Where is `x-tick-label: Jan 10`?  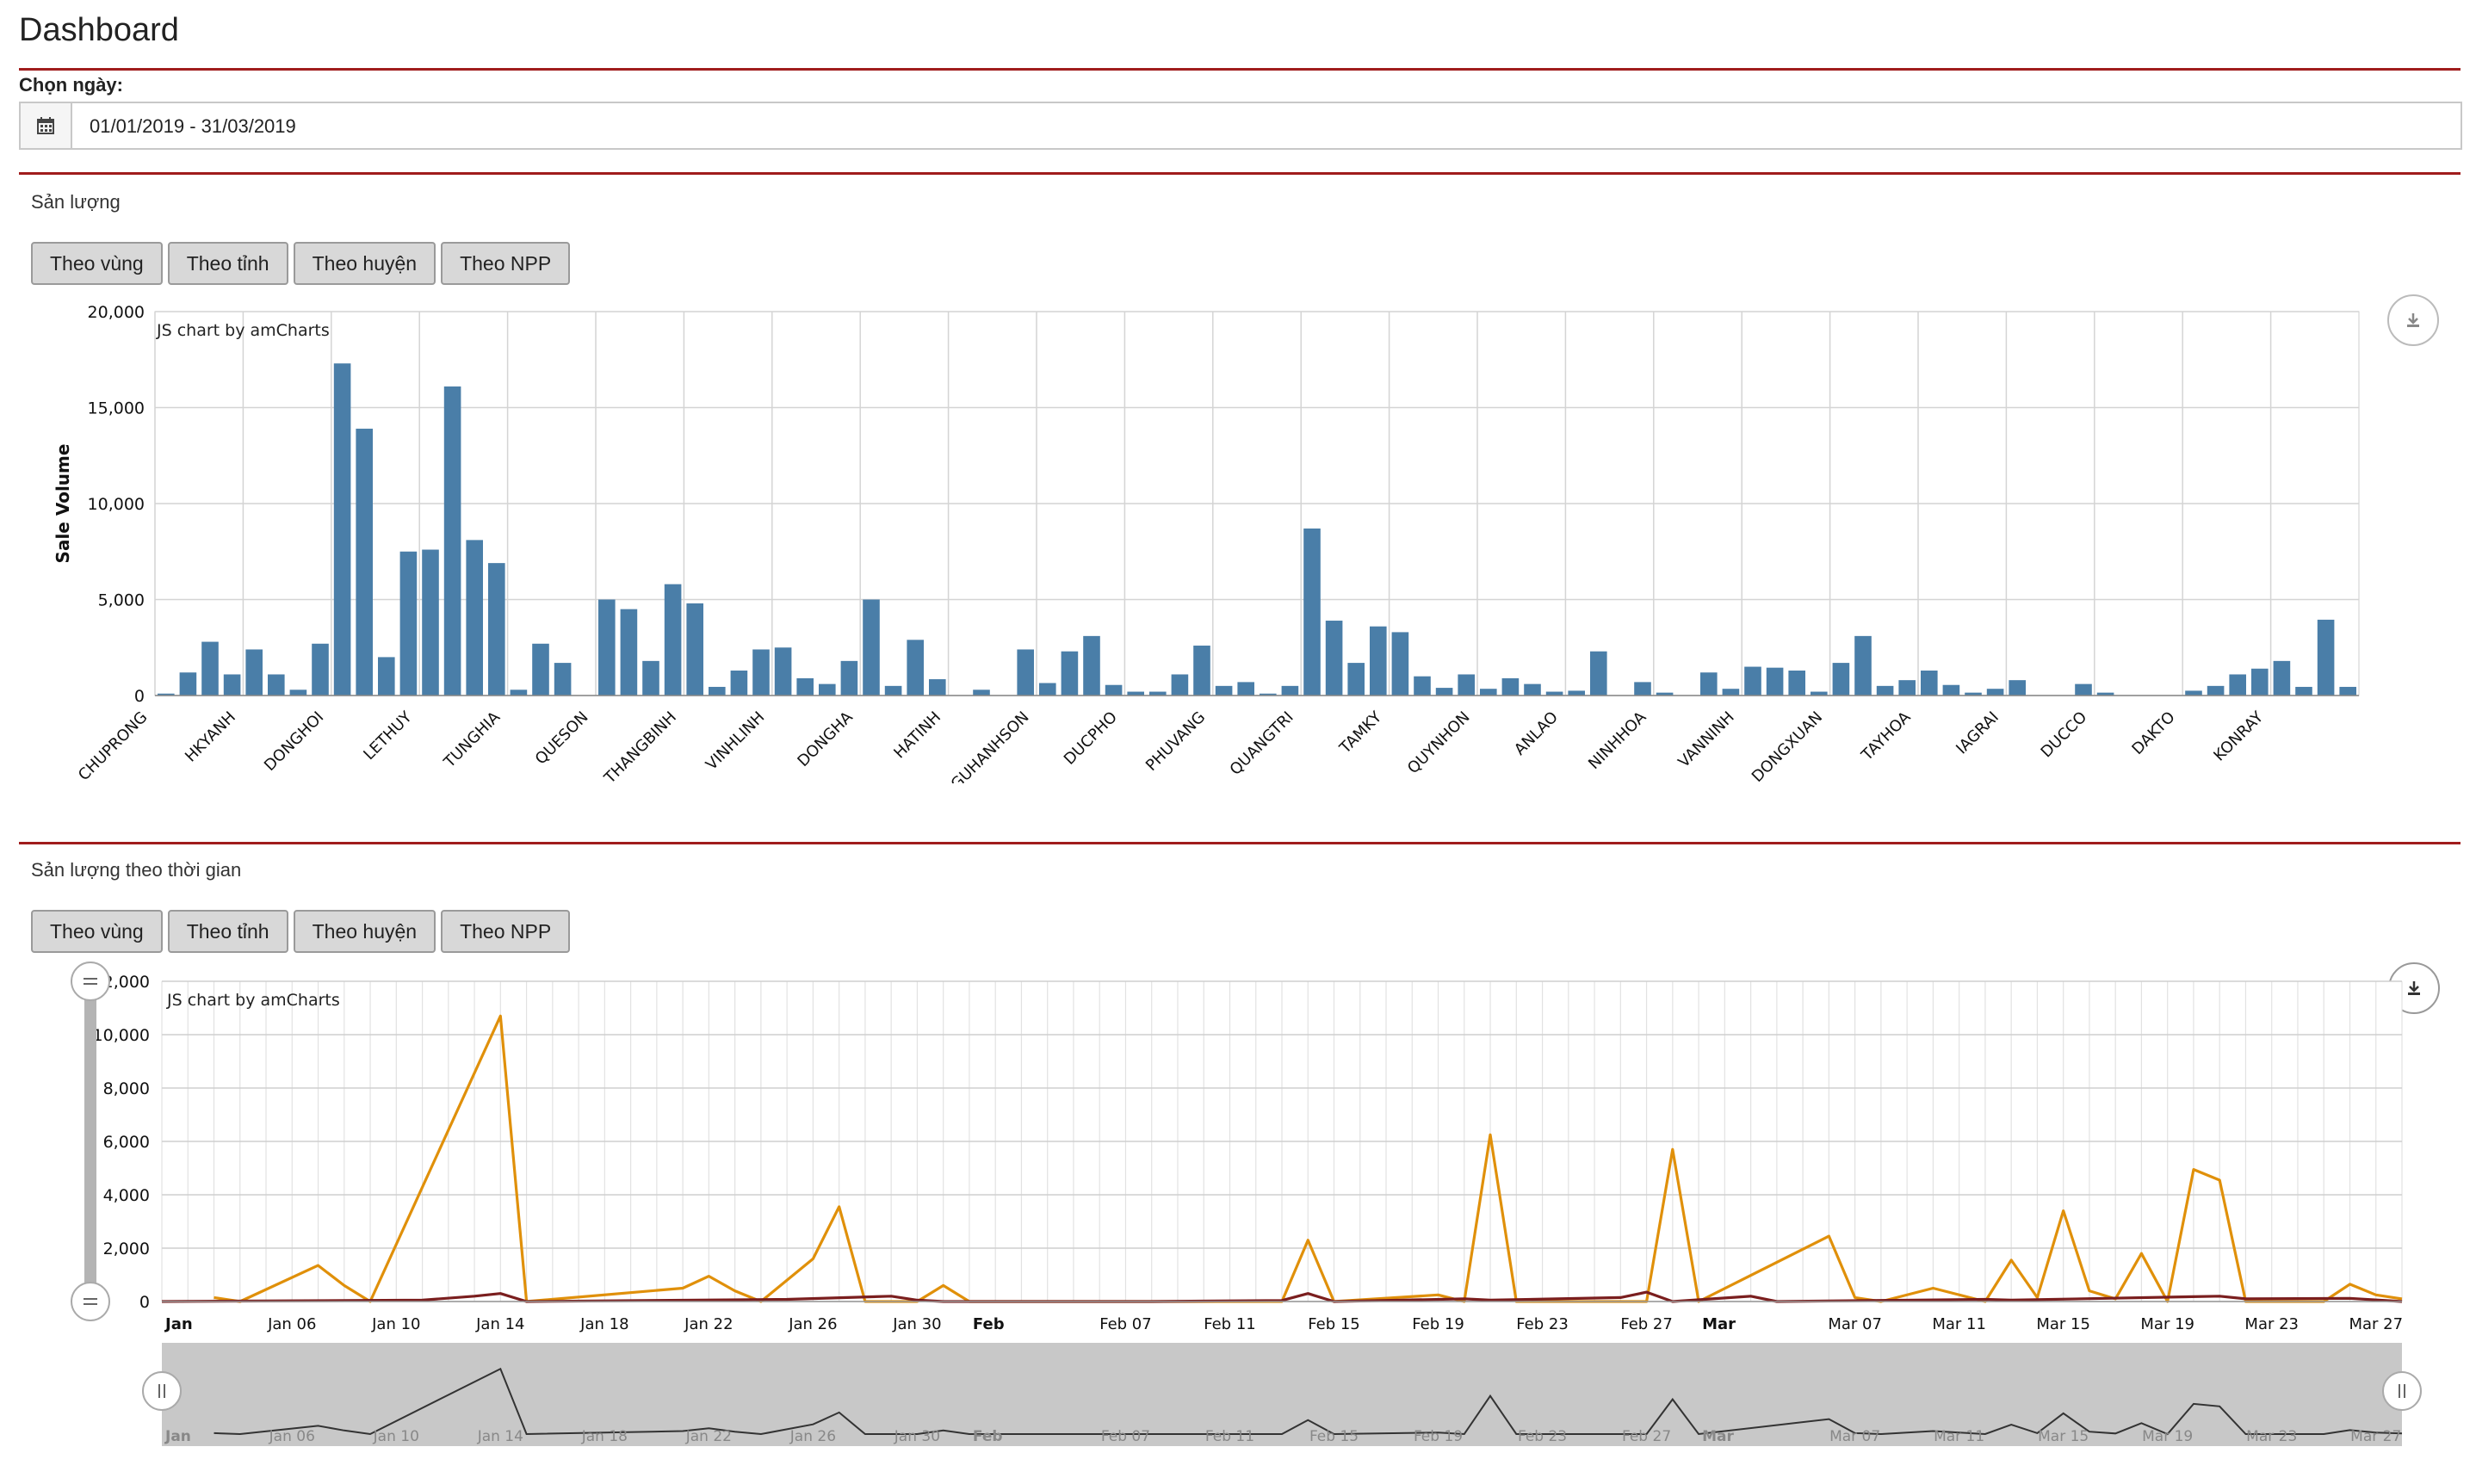 x-tick-label: Jan 10 is located at coordinates (395, 1324).